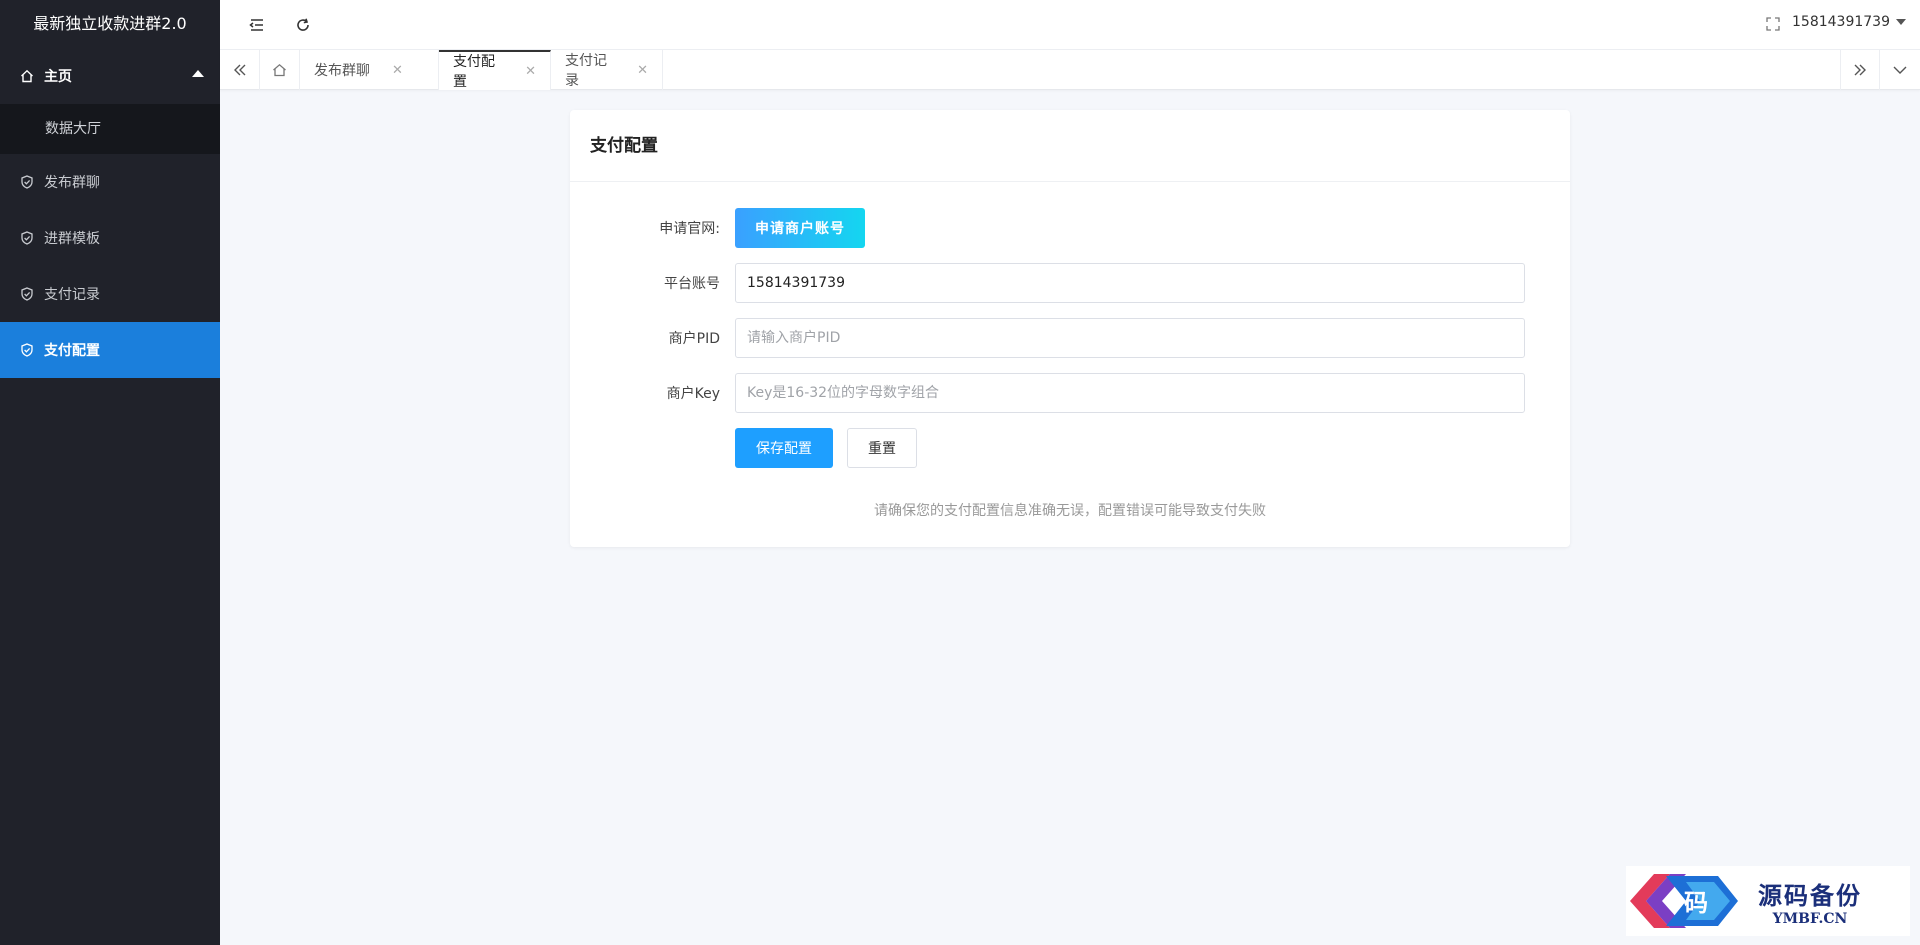 The image size is (1920, 945). I want to click on pid-row: 商户PID, so click(1070, 338).